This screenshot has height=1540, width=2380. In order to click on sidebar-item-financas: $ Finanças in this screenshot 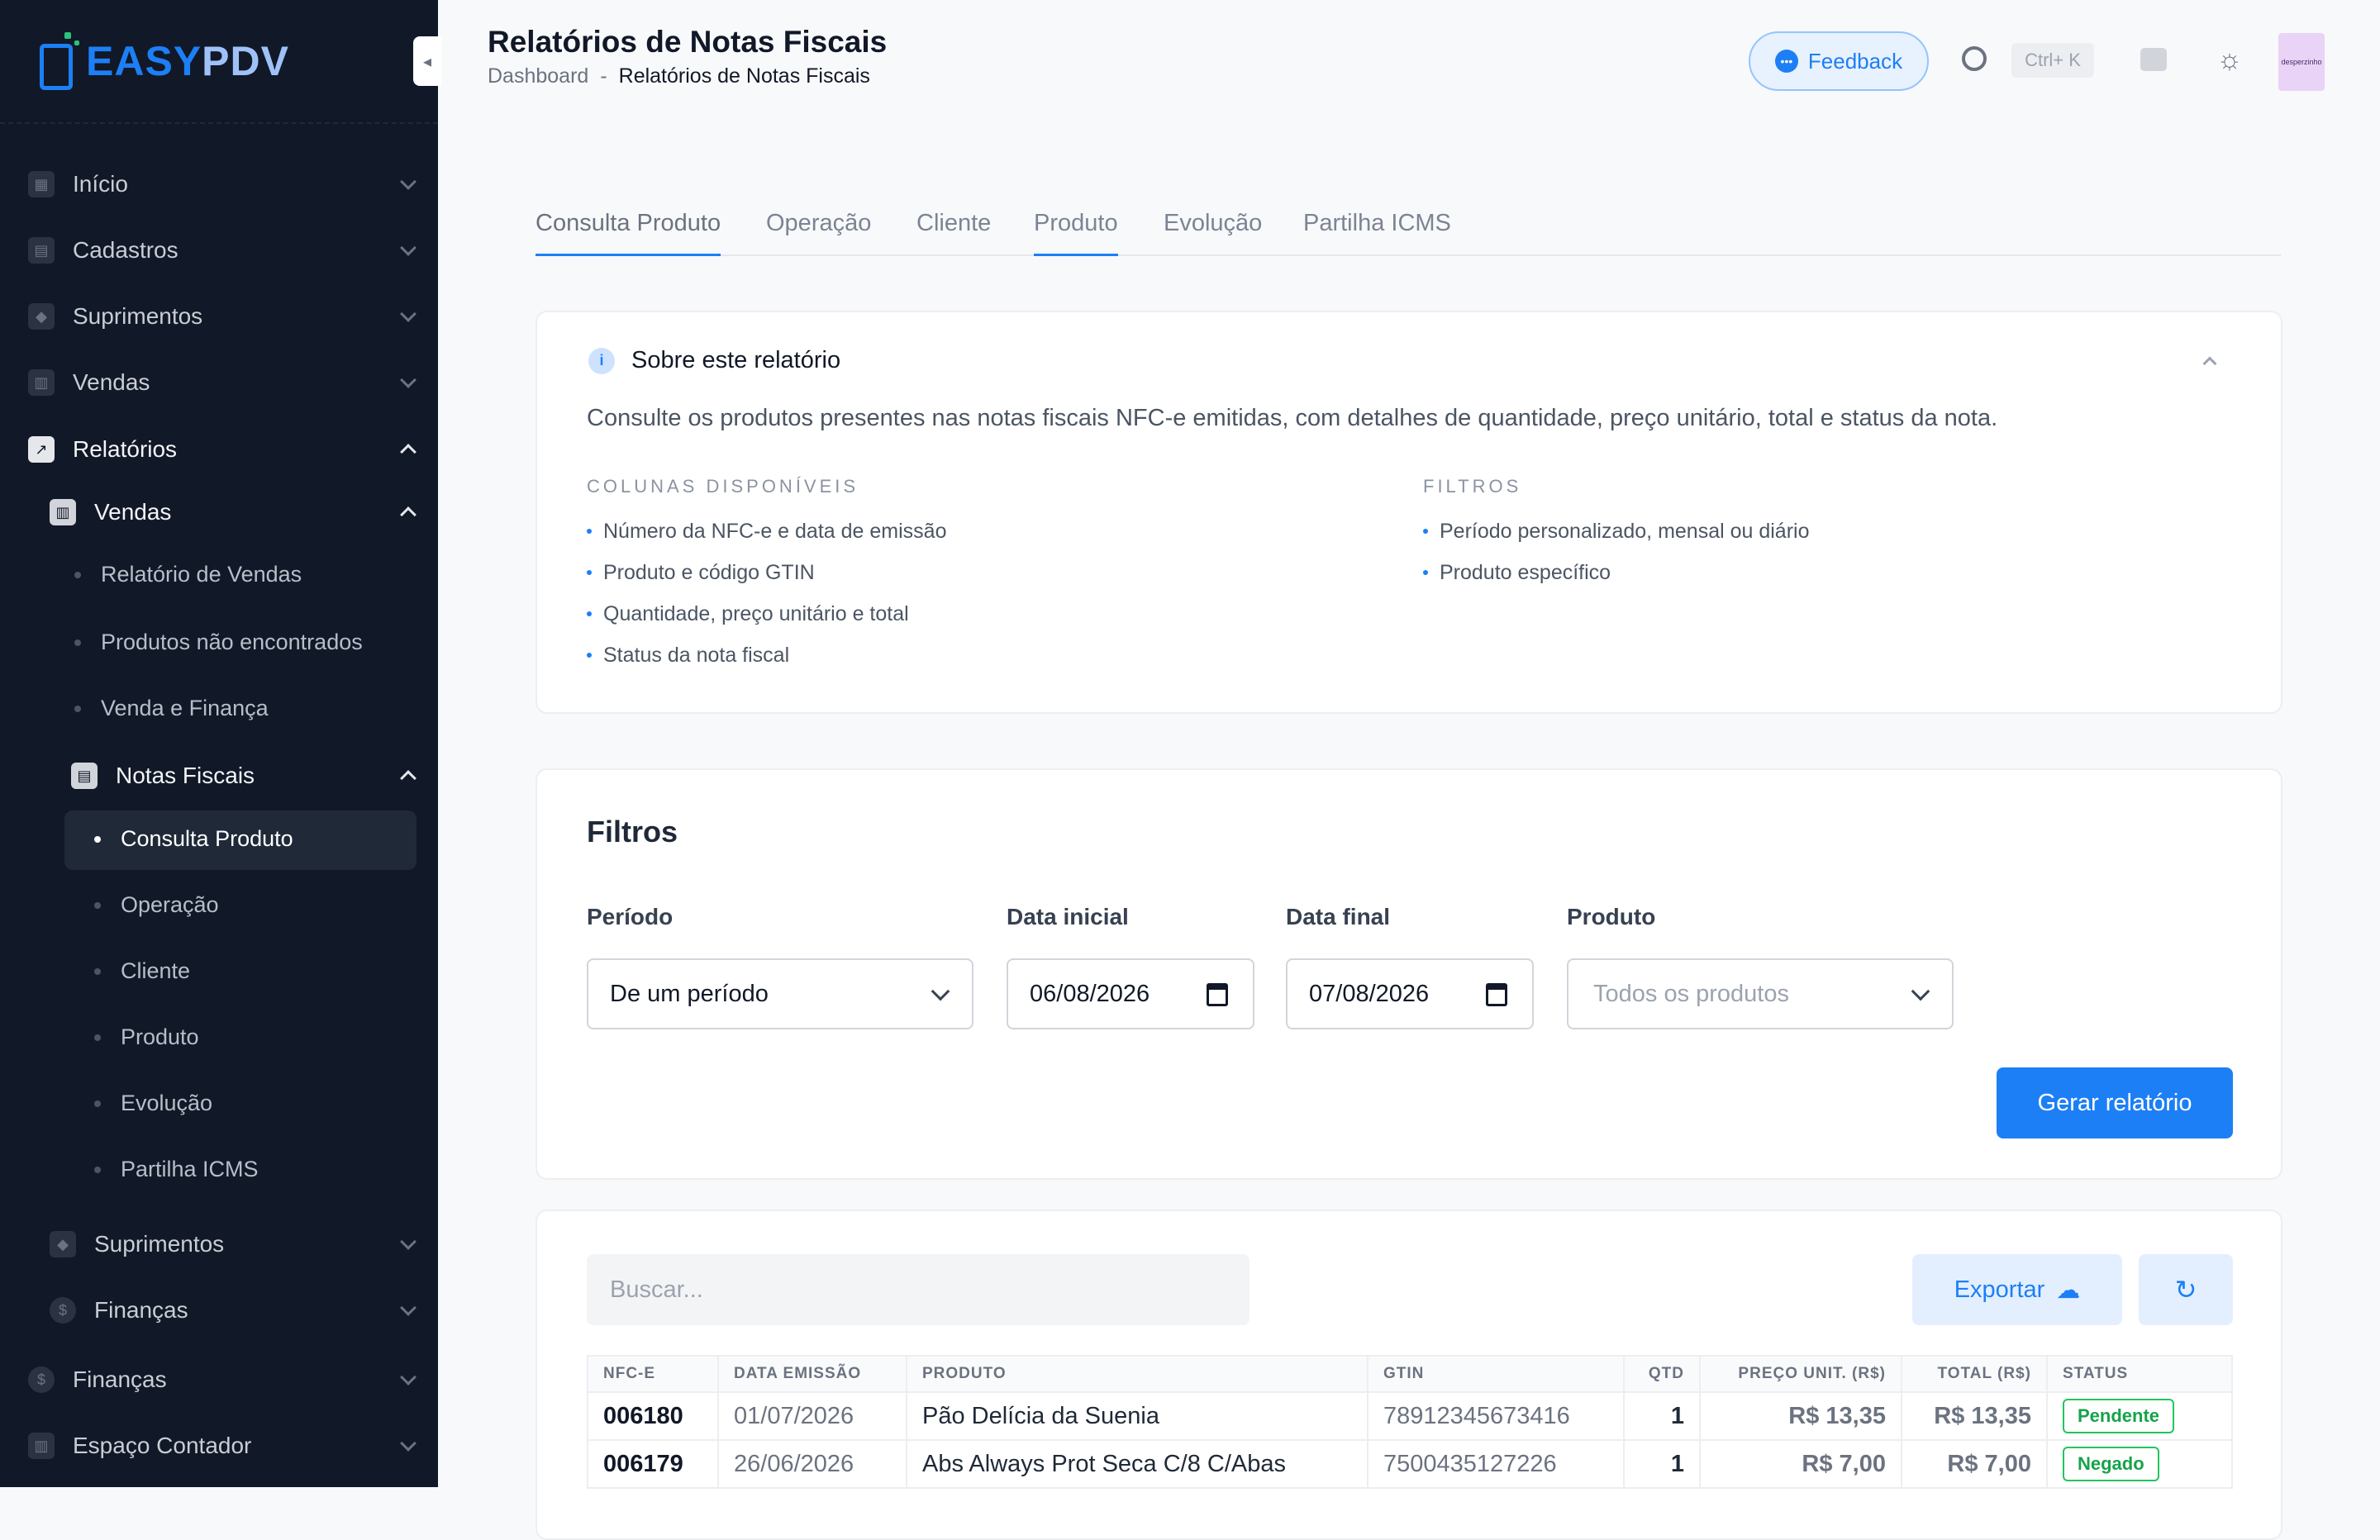, I will do `click(97, 1380)`.